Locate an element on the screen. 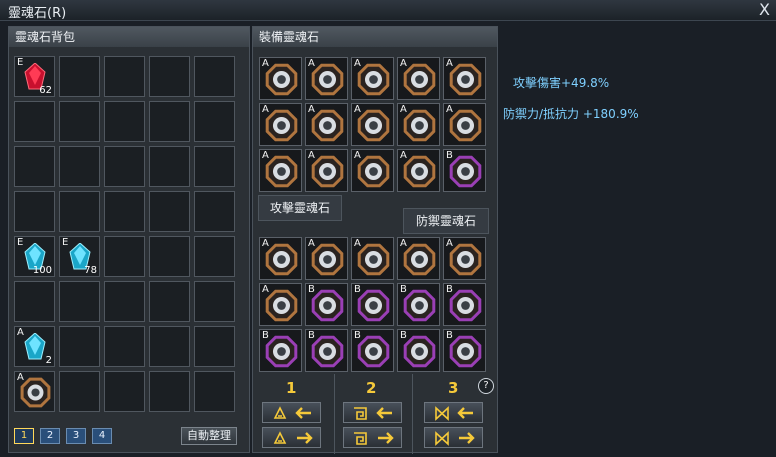 The height and width of the screenshot is (457, 776). auto-sort-button: 自動整理 is located at coordinates (209, 436).